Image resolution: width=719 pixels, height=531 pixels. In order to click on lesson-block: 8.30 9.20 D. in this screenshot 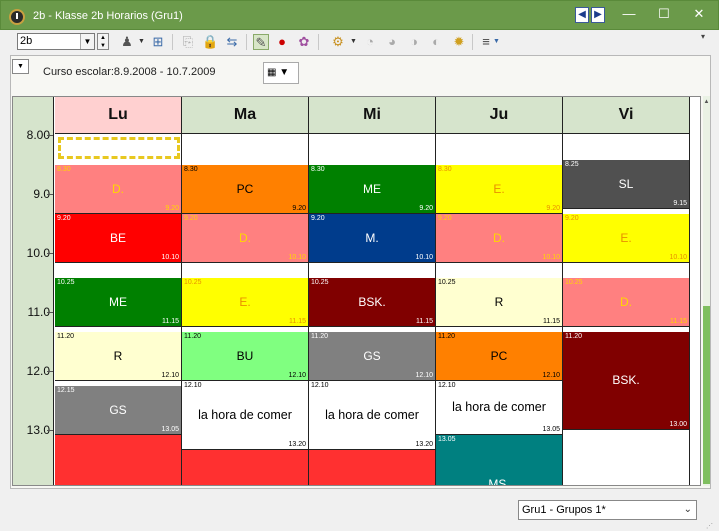, I will do `click(118, 189)`.